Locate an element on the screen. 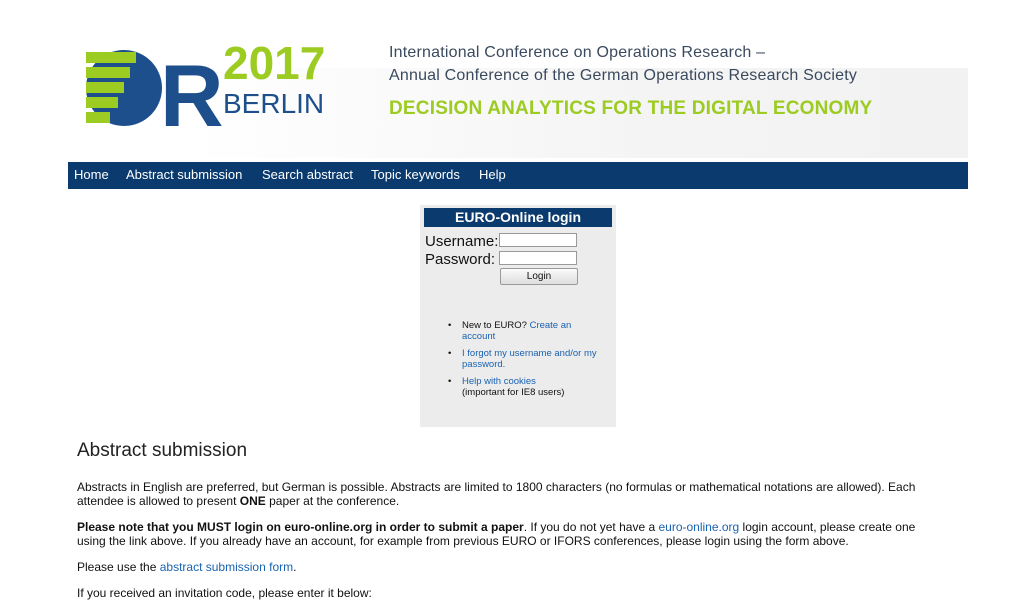 The height and width of the screenshot is (600, 1025). forgot-credentials-link: I forgot my username and/or my password. is located at coordinates (529, 359).